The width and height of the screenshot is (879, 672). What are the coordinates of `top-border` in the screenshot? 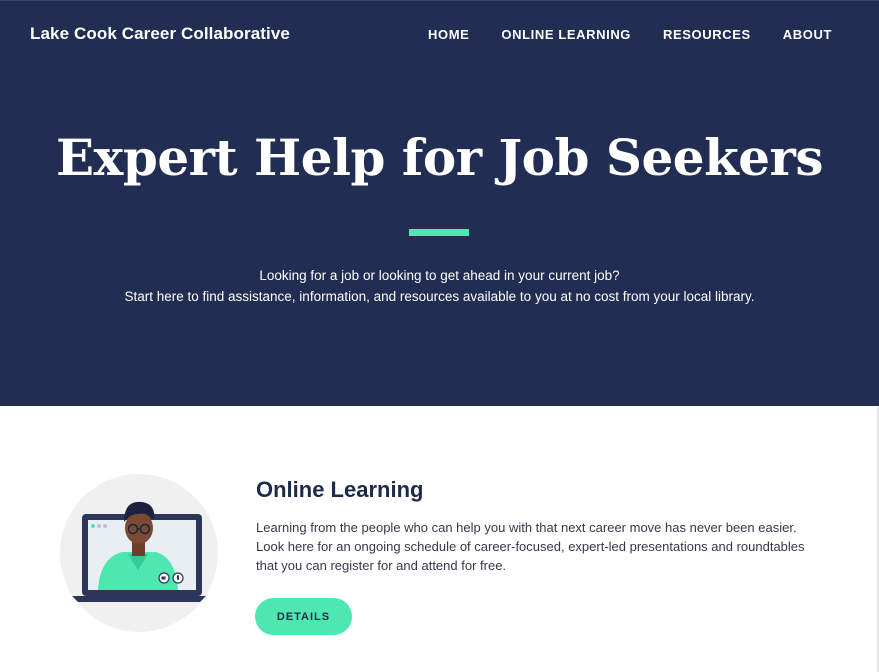 It's located at (439, 0).